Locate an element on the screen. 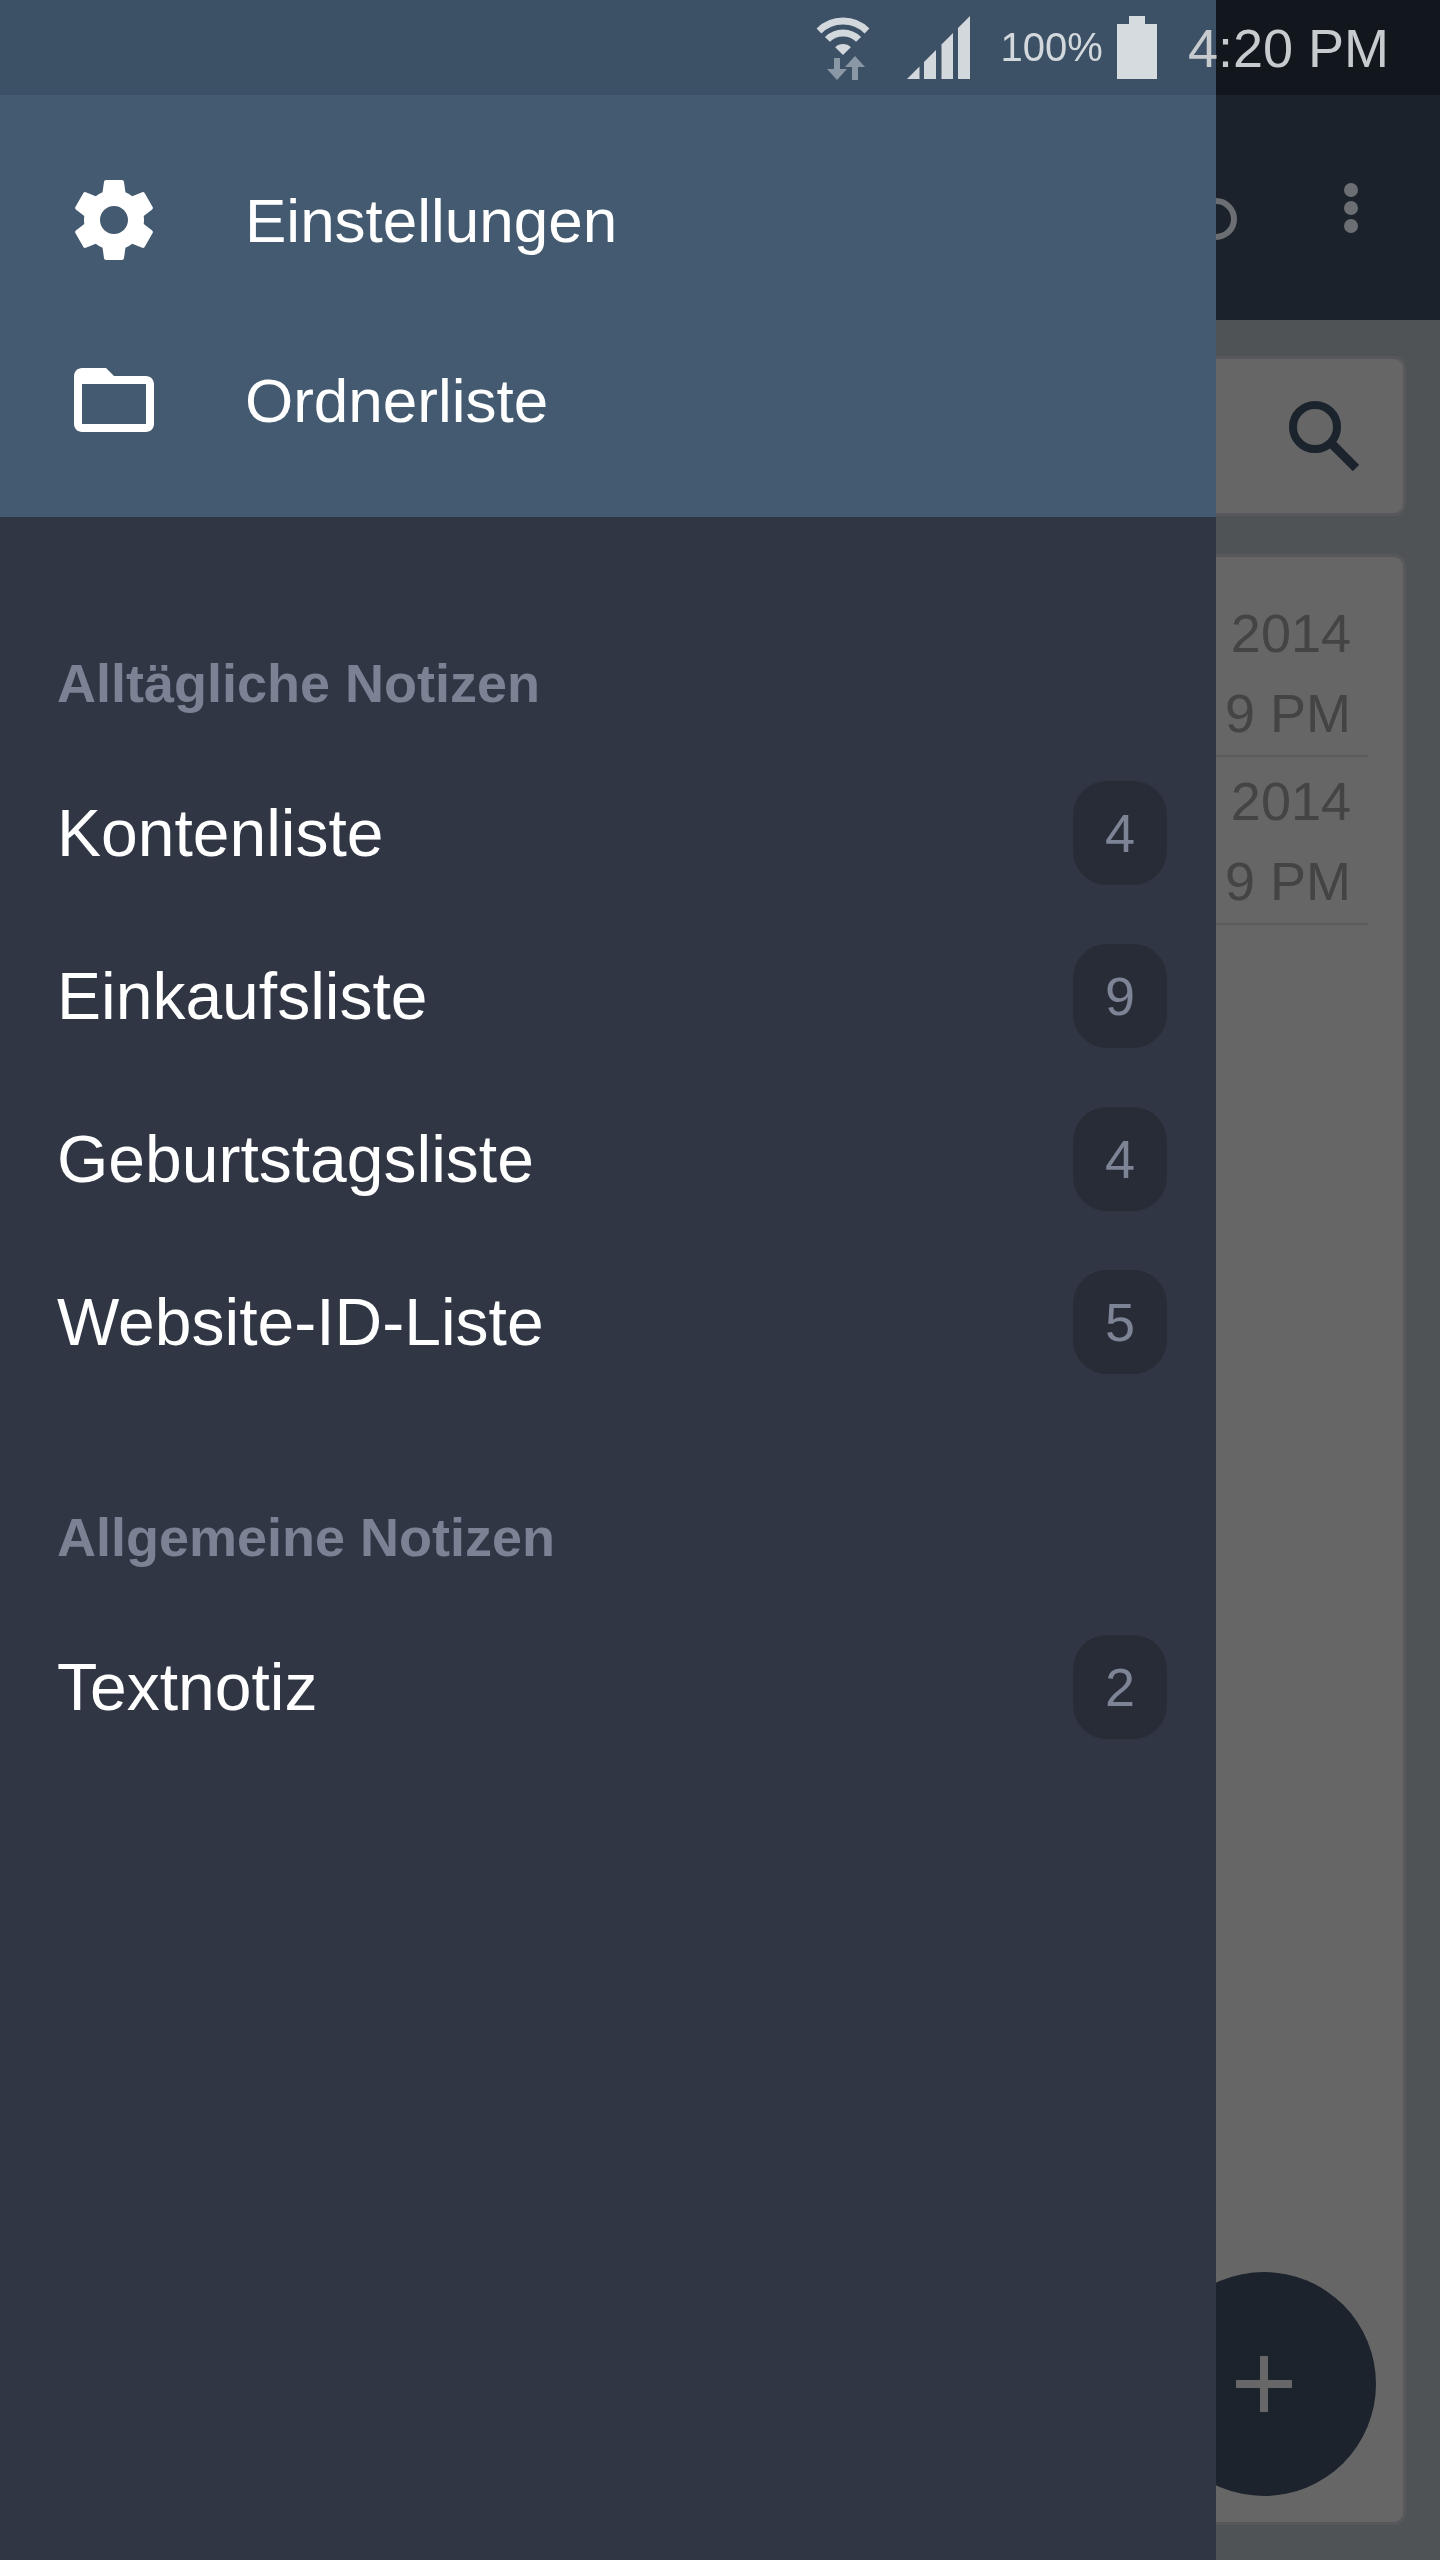 The height and width of the screenshot is (2560, 1440). section-header: Alltägliche Notizen is located at coordinates (298, 683).